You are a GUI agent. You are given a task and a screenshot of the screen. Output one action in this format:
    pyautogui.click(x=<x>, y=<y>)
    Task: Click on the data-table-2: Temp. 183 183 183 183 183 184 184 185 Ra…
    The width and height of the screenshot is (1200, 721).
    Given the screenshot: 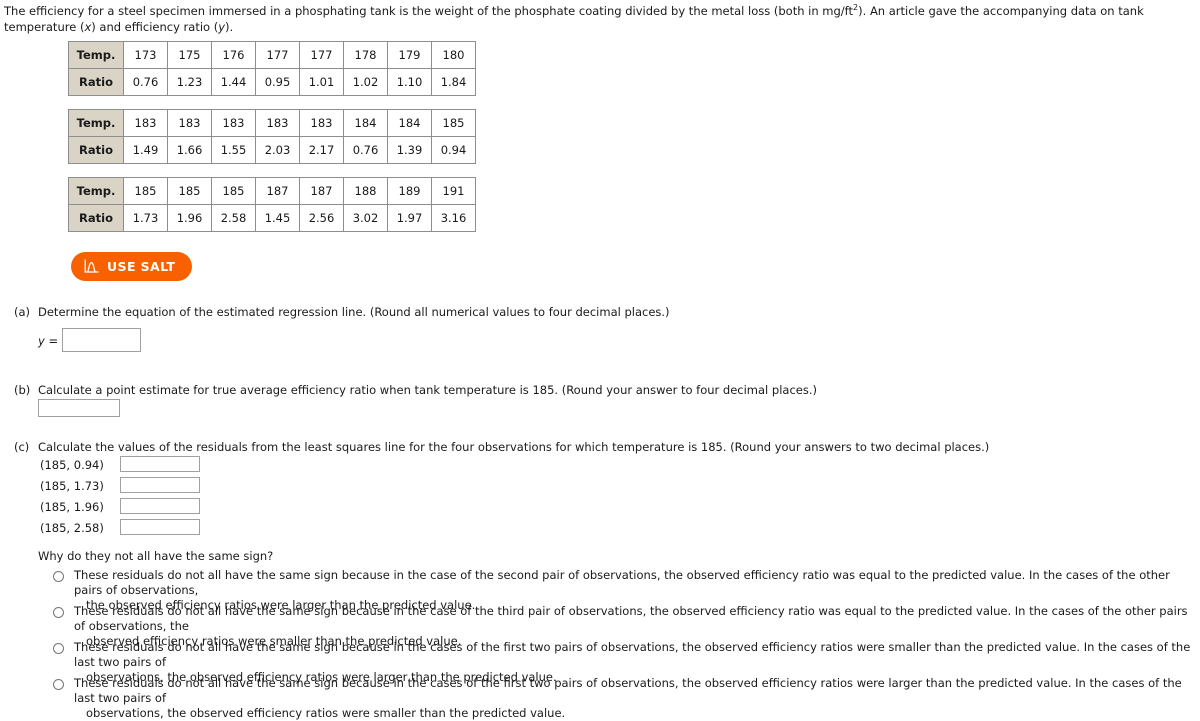 What is the action you would take?
    pyautogui.click(x=272, y=136)
    